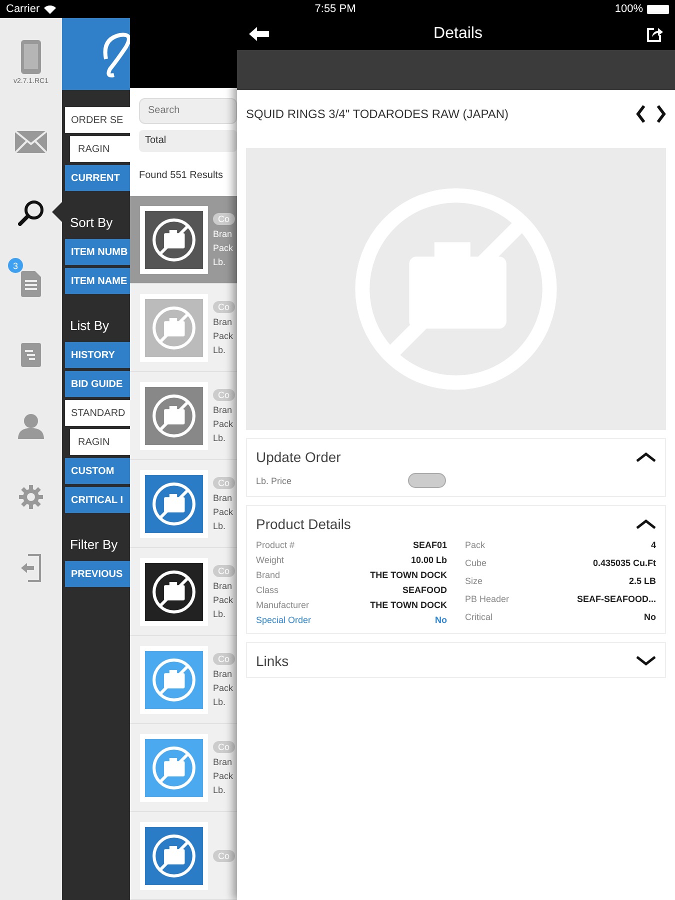 The width and height of the screenshot is (675, 900). I want to click on detail-link: Special Order, so click(284, 620).